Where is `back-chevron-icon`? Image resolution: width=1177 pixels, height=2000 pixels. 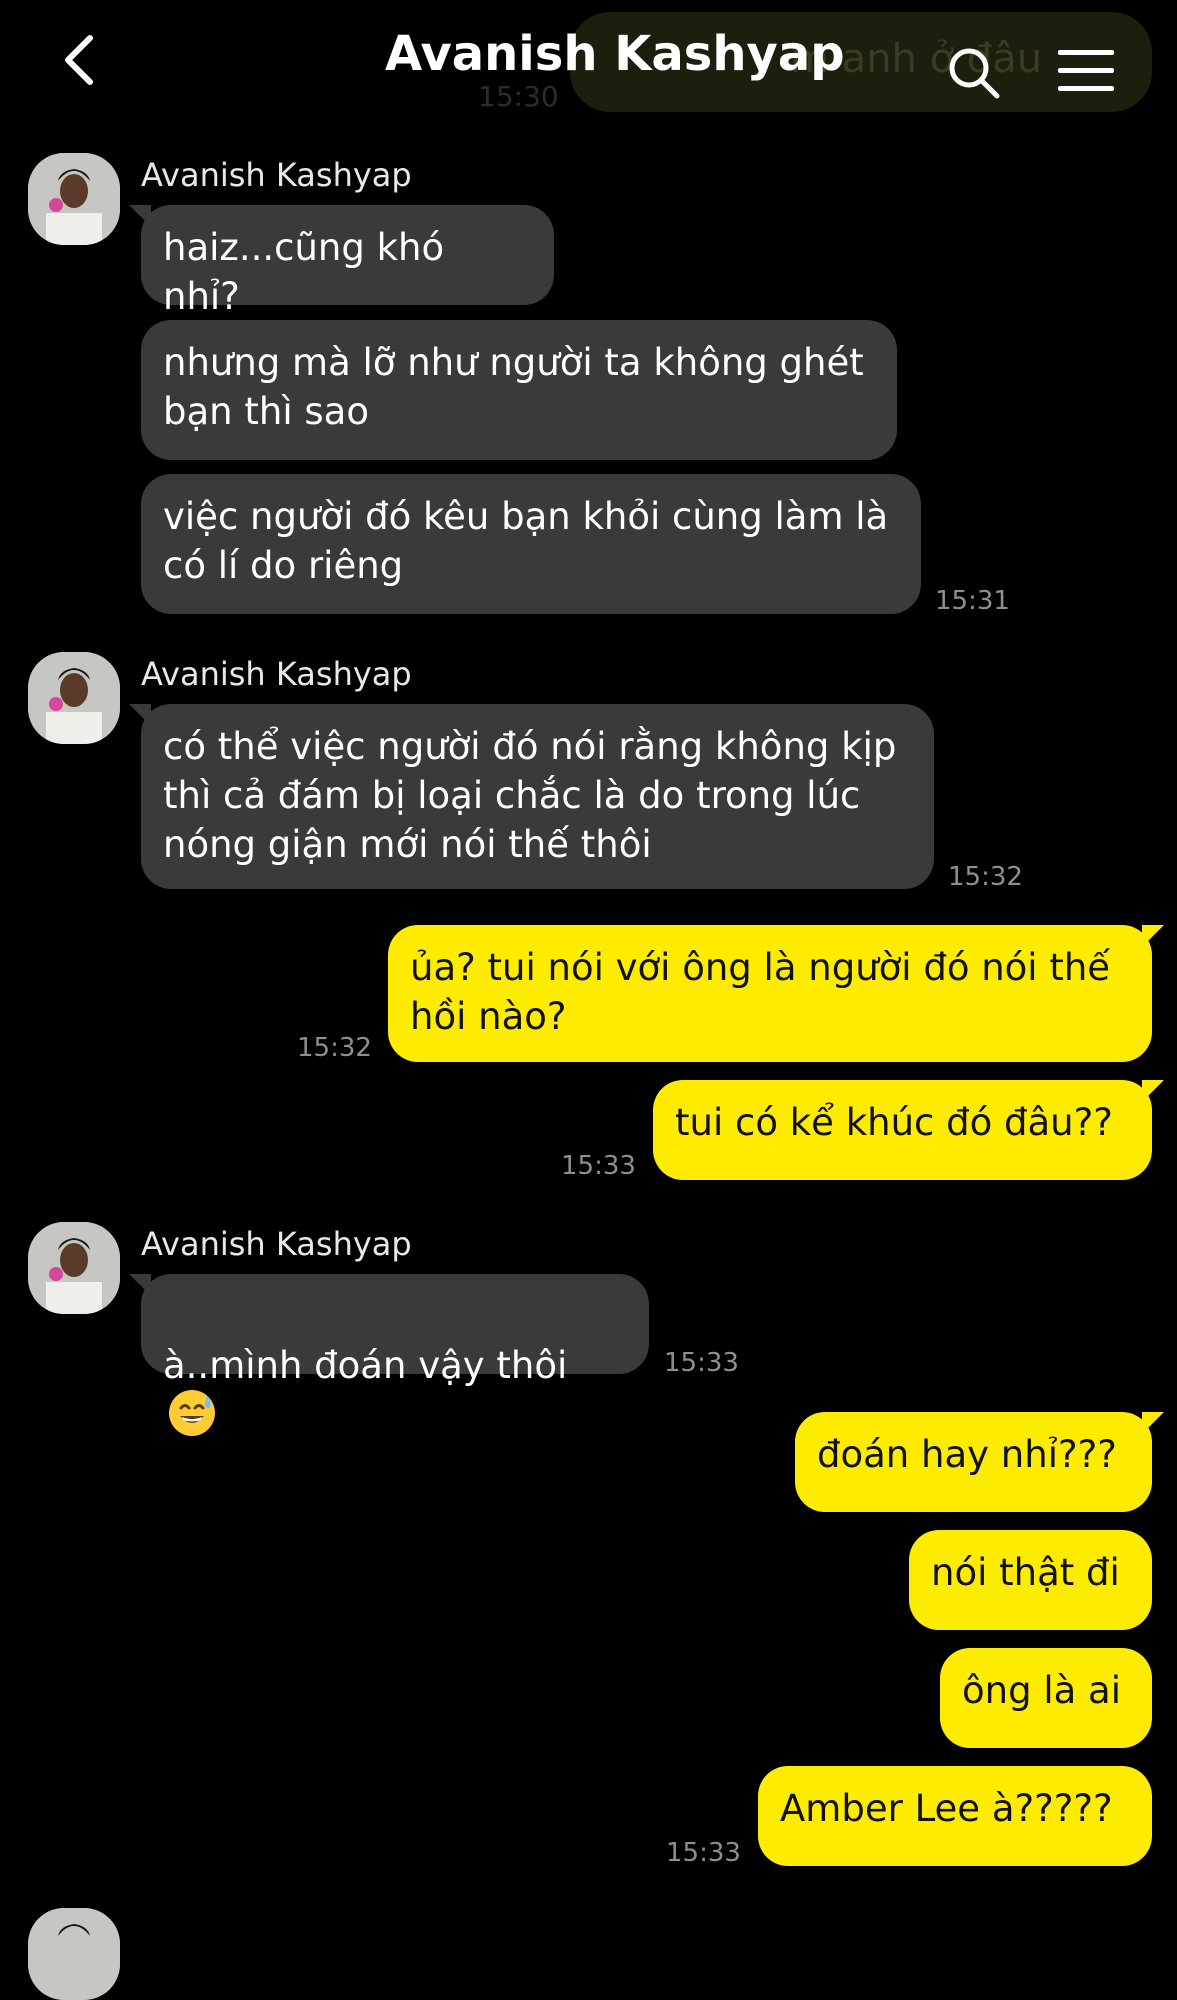
back-chevron-icon is located at coordinates (79, 60).